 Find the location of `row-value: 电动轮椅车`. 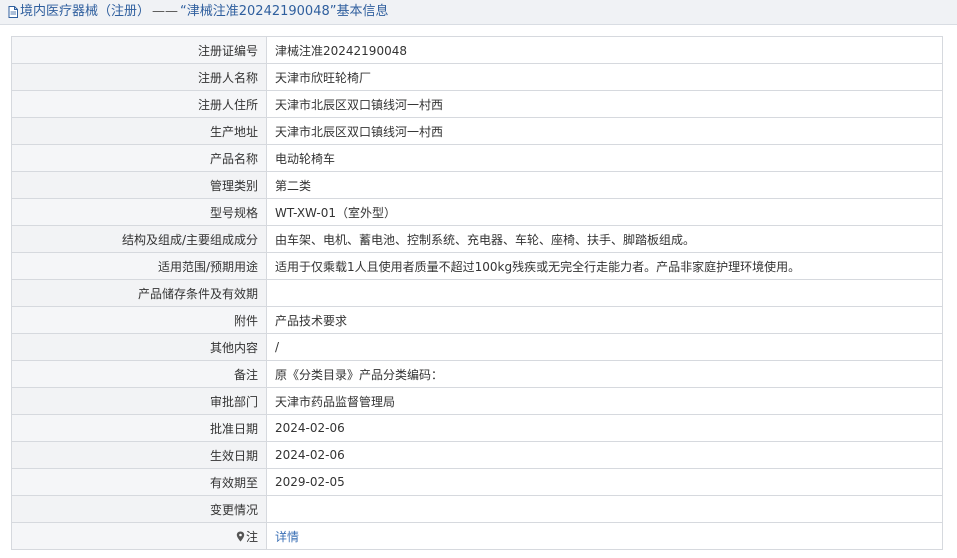

row-value: 电动轮椅车 is located at coordinates (604, 158).